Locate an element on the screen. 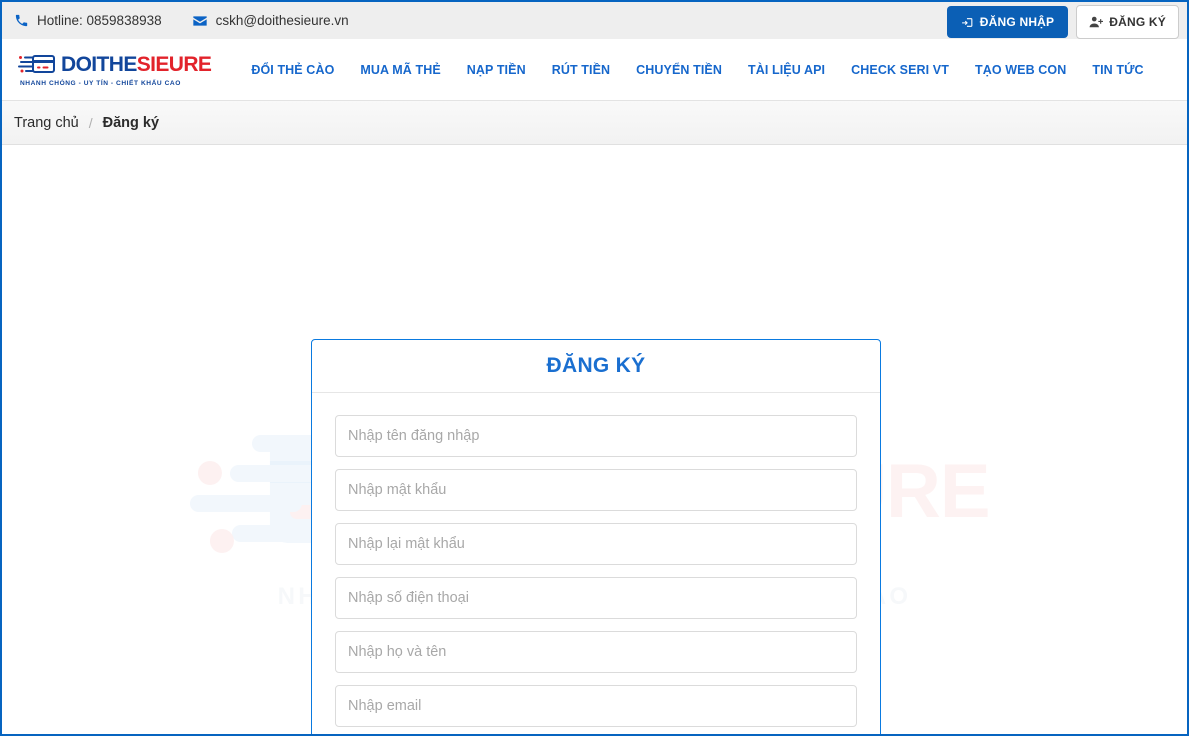 The width and height of the screenshot is (1189, 736). nav-item-tin-tuc: TIN TỨC is located at coordinates (1117, 70).